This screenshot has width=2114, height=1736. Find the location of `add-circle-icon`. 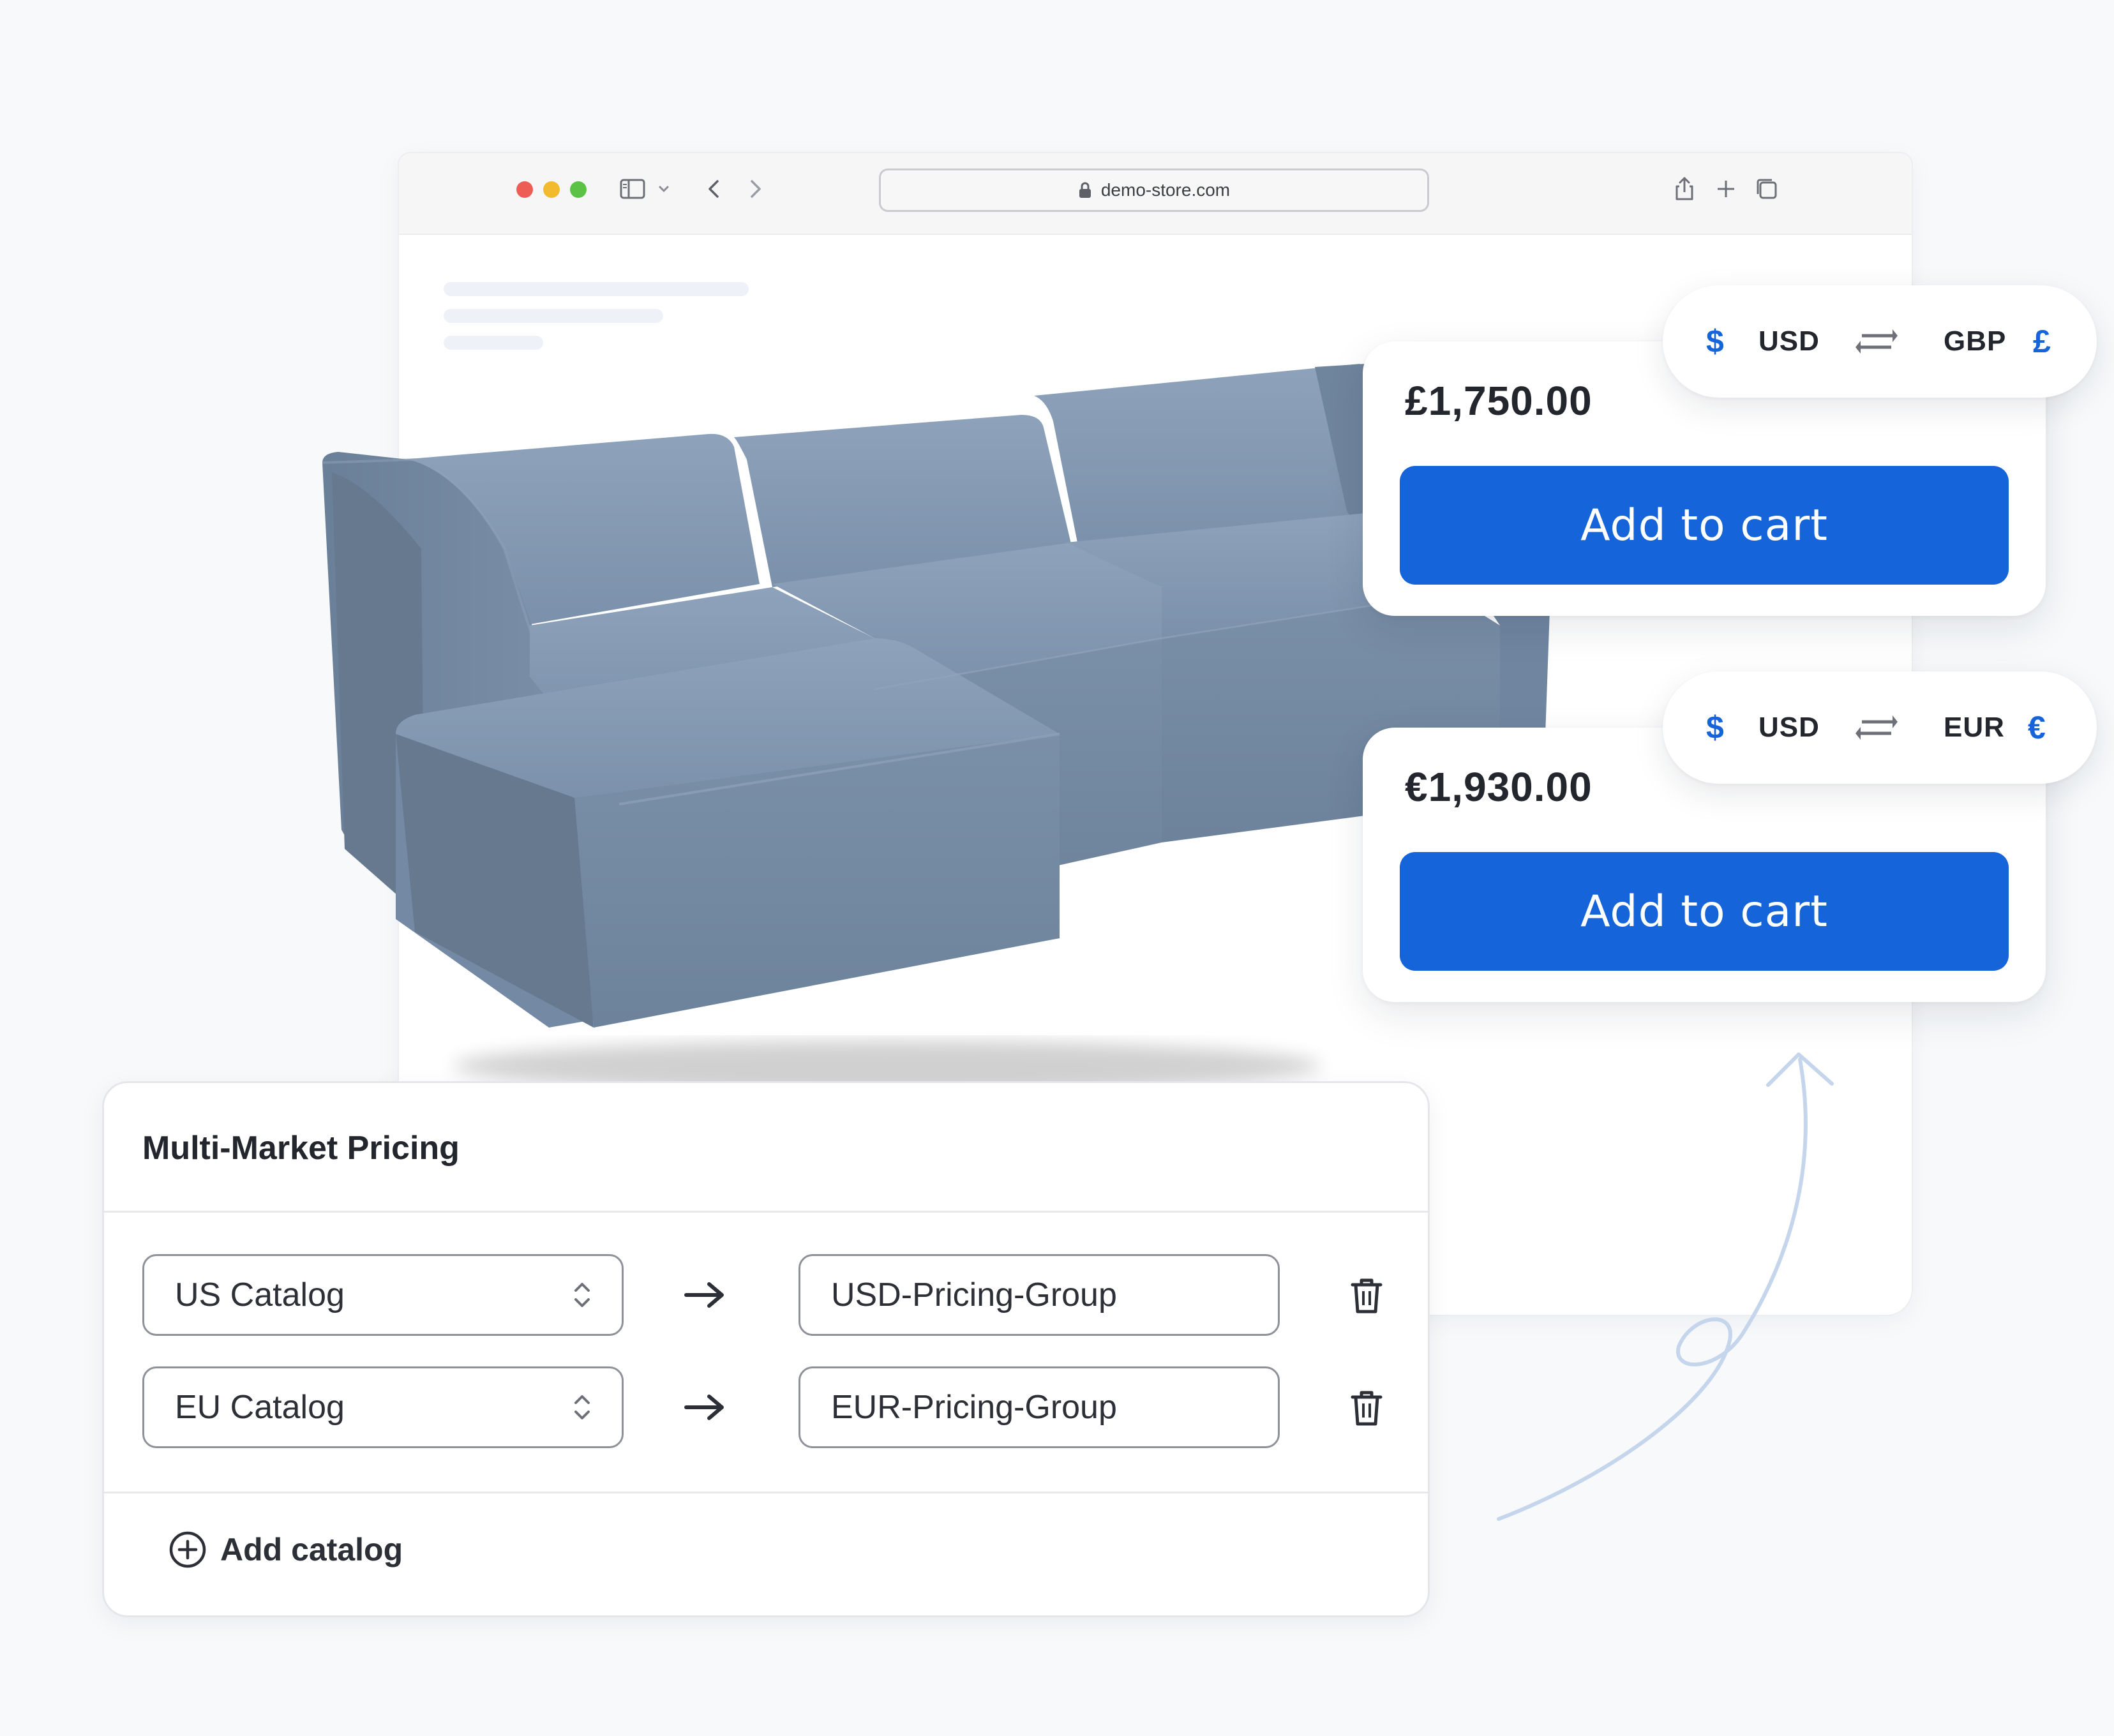

add-circle-icon is located at coordinates (187, 1549).